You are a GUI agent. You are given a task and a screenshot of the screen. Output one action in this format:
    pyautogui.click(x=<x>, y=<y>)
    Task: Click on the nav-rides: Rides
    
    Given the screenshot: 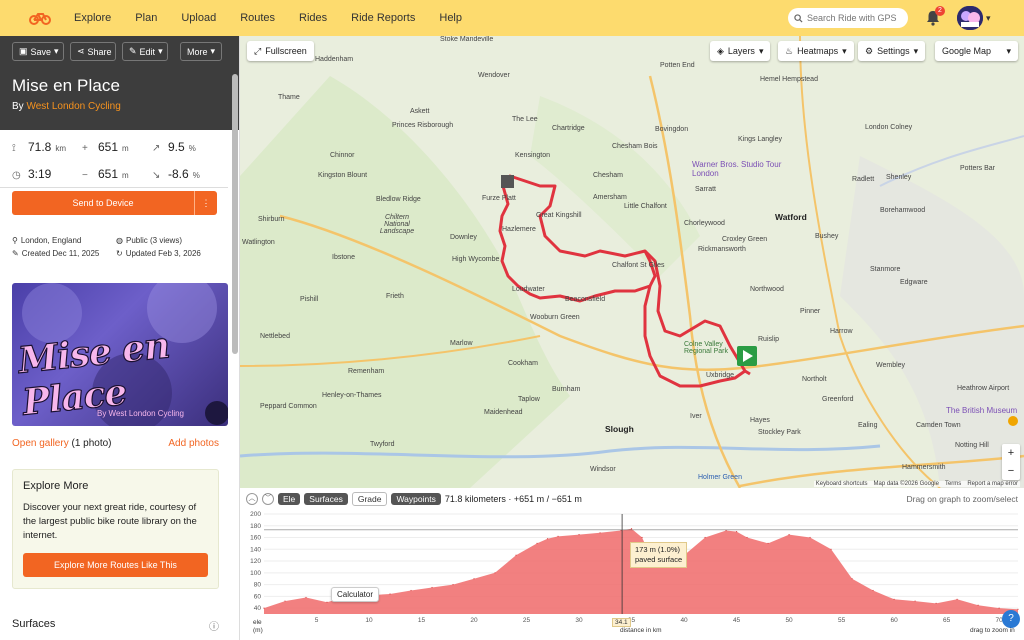 What is the action you would take?
    pyautogui.click(x=313, y=18)
    